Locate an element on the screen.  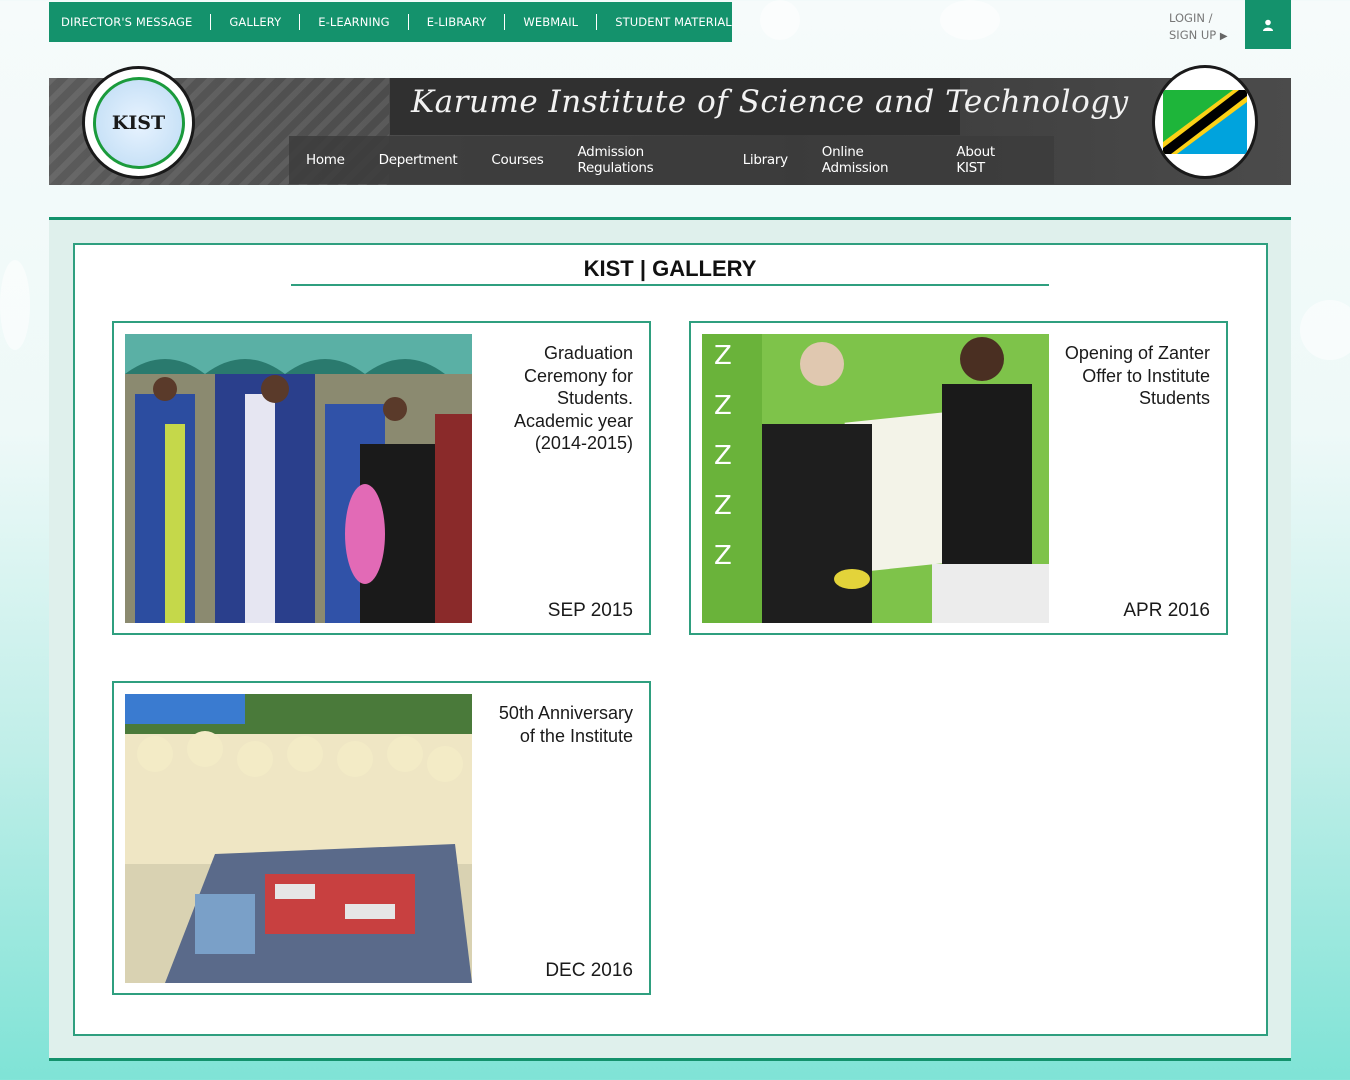
main-nav-courses: Courses is located at coordinates (517, 160).